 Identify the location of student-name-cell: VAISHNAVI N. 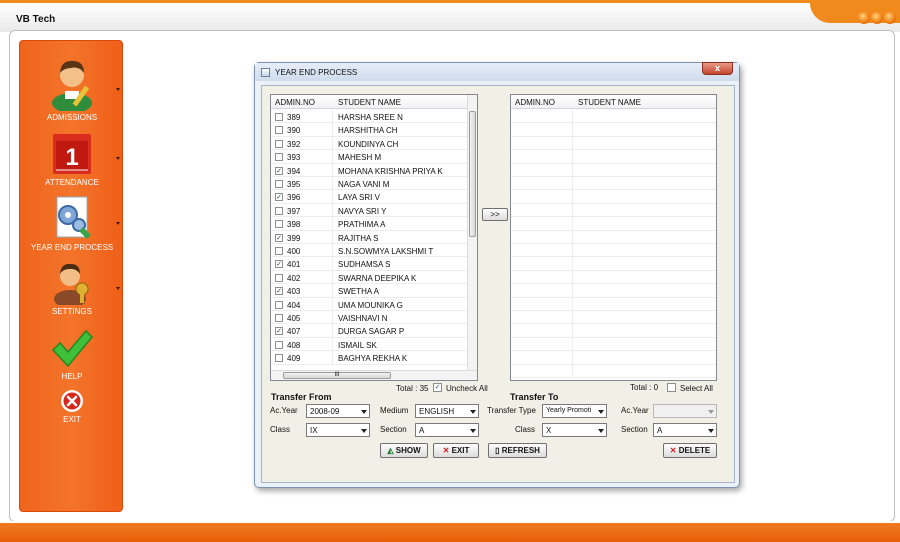
(363, 318).